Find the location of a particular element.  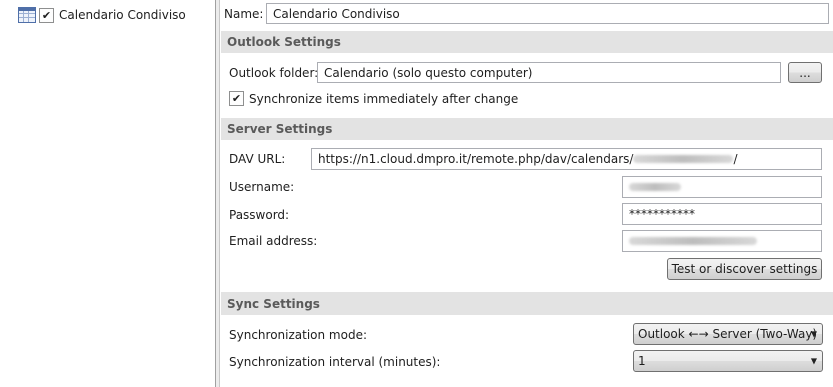

password-label: Password: is located at coordinates (259, 215).